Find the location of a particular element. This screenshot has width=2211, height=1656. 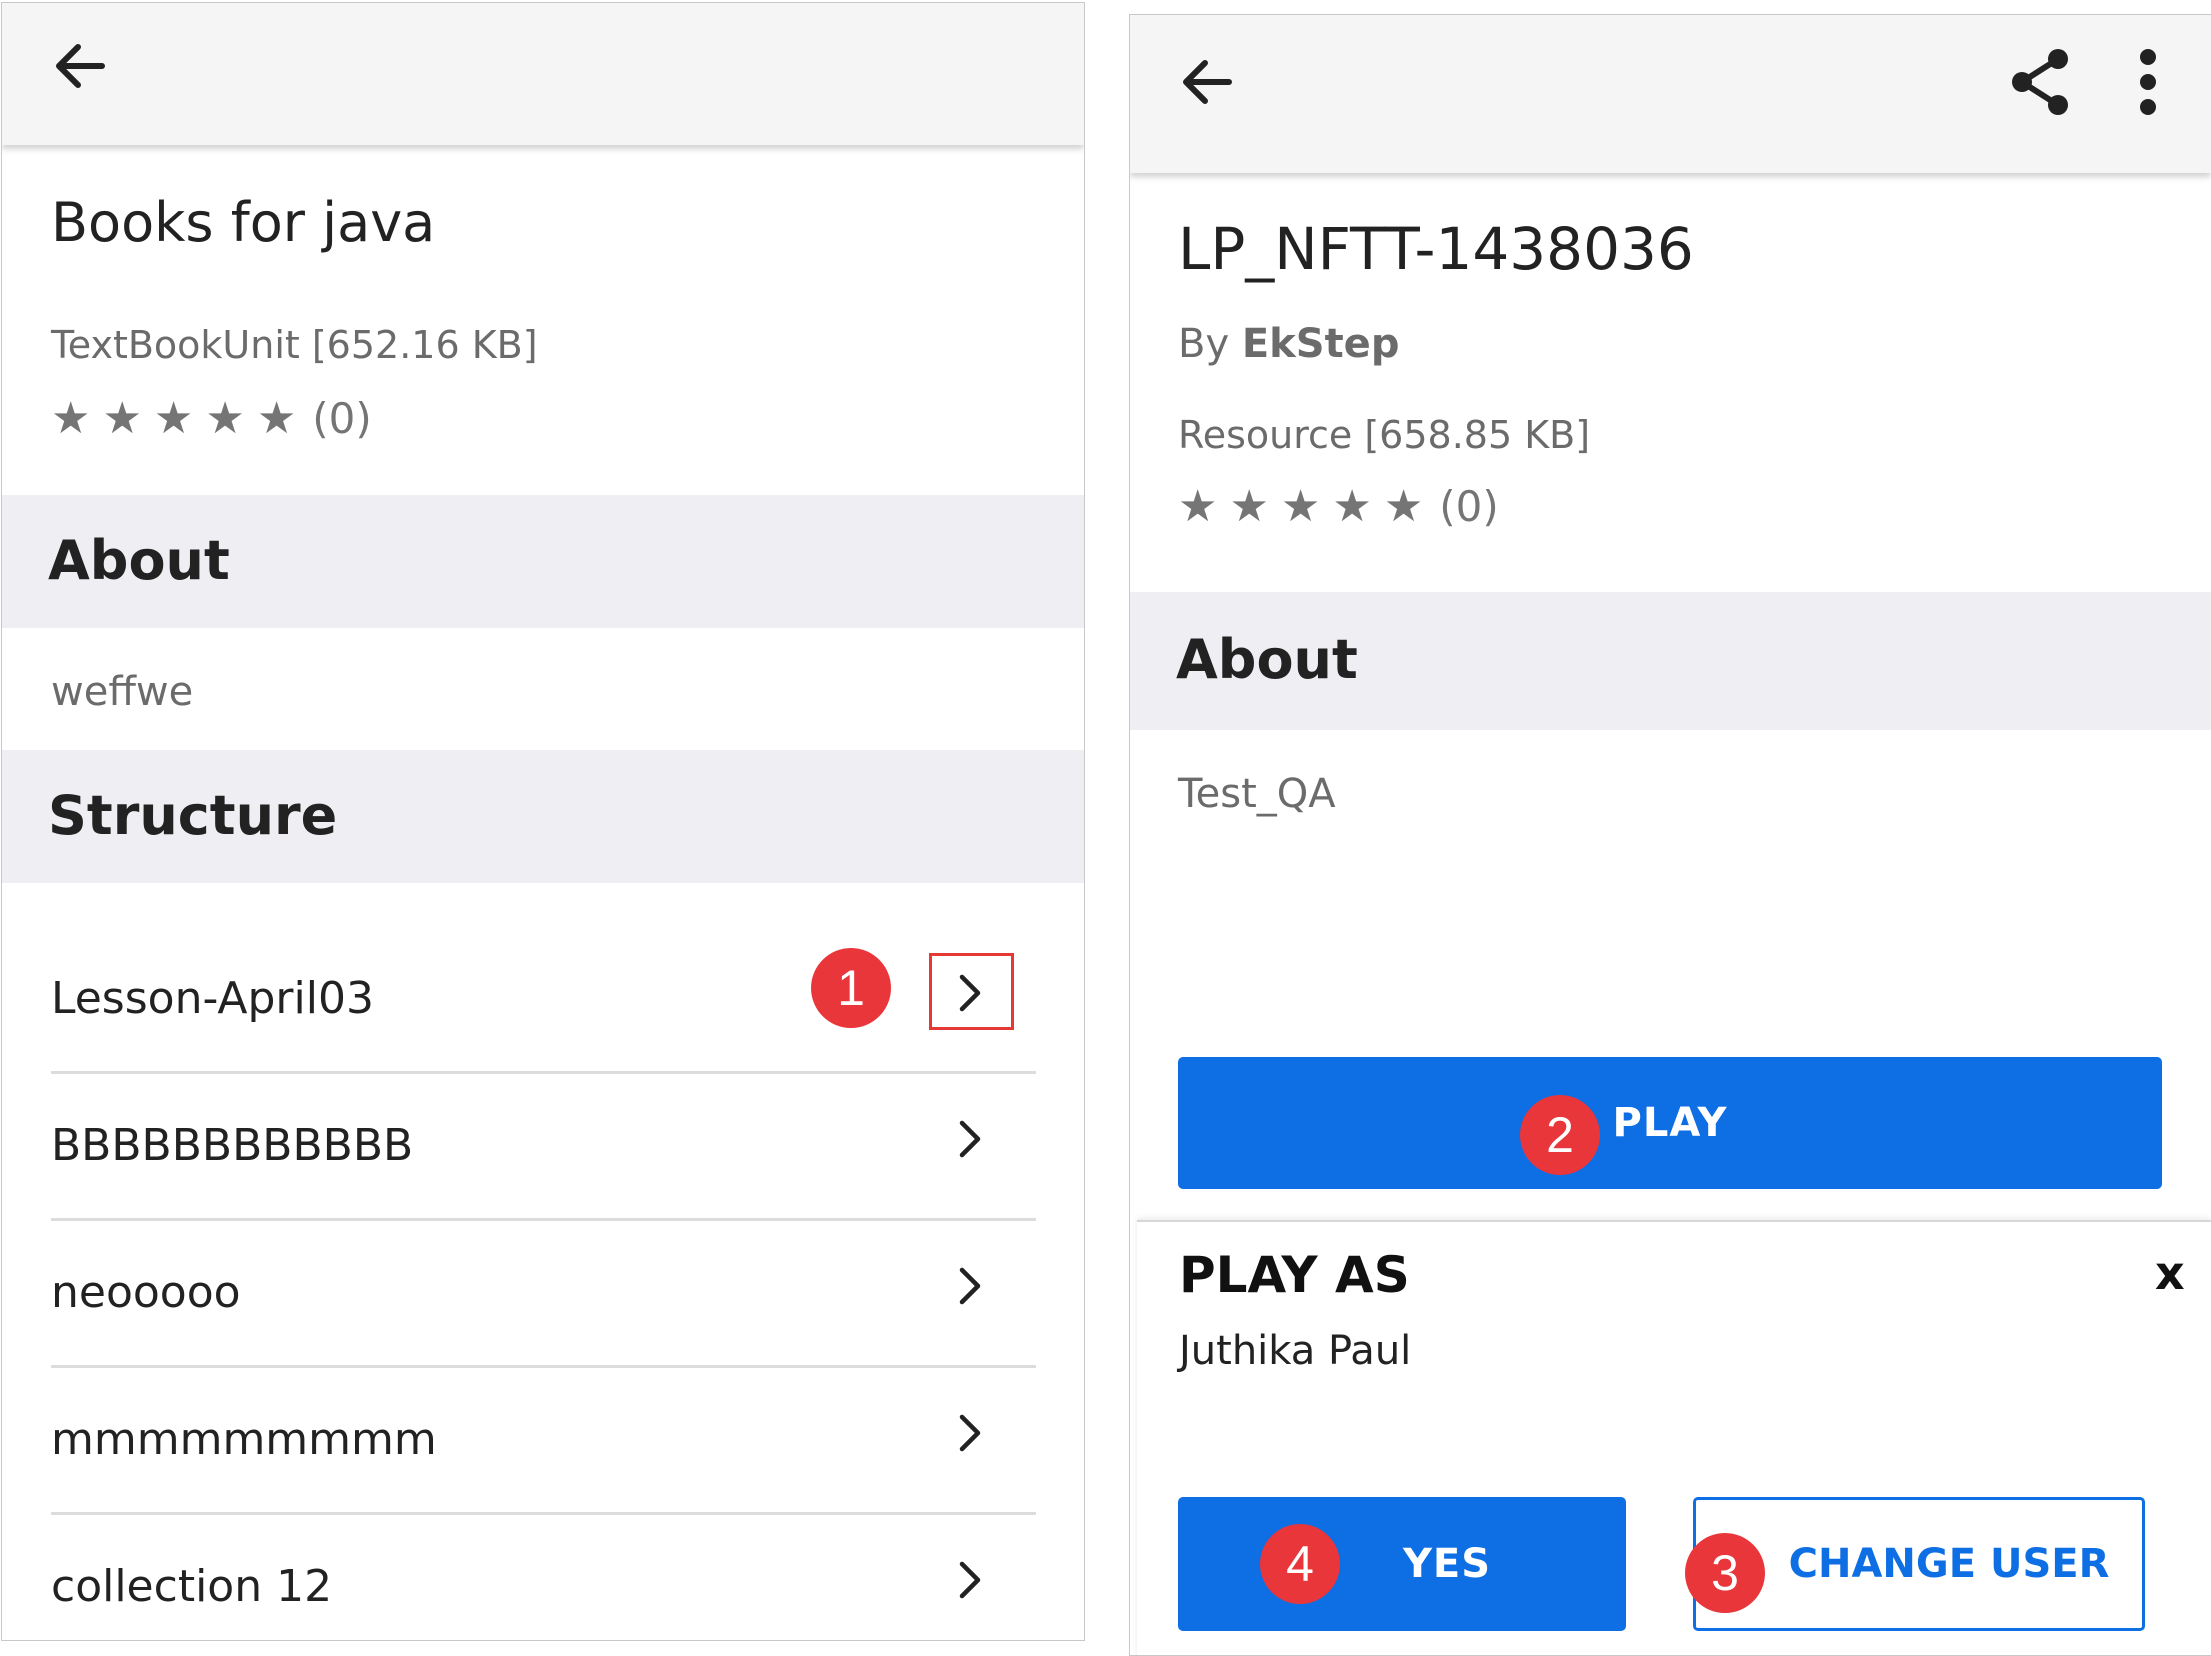

list-item-label: mmmmmmmmm is located at coordinates (244, 1439).